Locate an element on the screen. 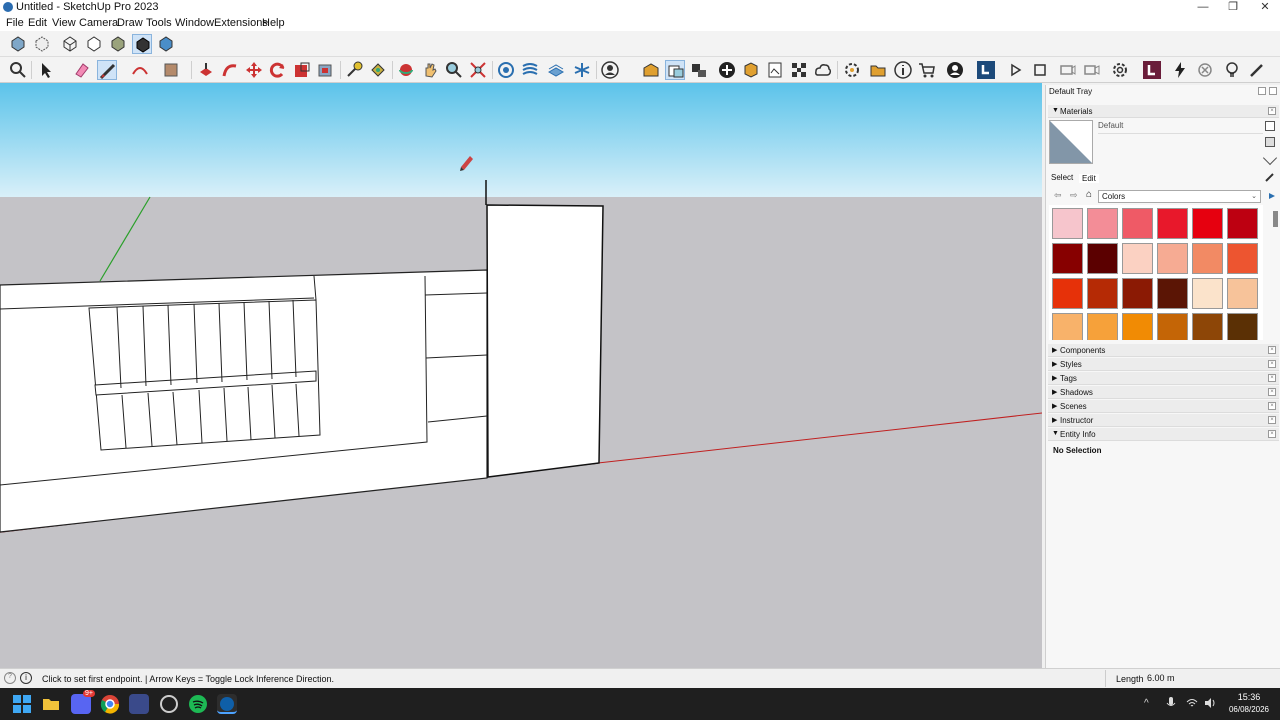 Image resolution: width=1280 pixels, height=720 pixels. entity-info-section-header: ▼ Entity Info × is located at coordinates (1163, 434).